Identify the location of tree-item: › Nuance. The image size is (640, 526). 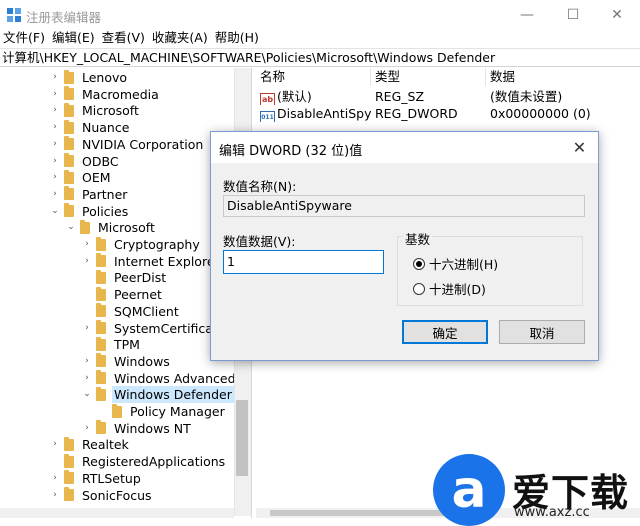
(90, 127).